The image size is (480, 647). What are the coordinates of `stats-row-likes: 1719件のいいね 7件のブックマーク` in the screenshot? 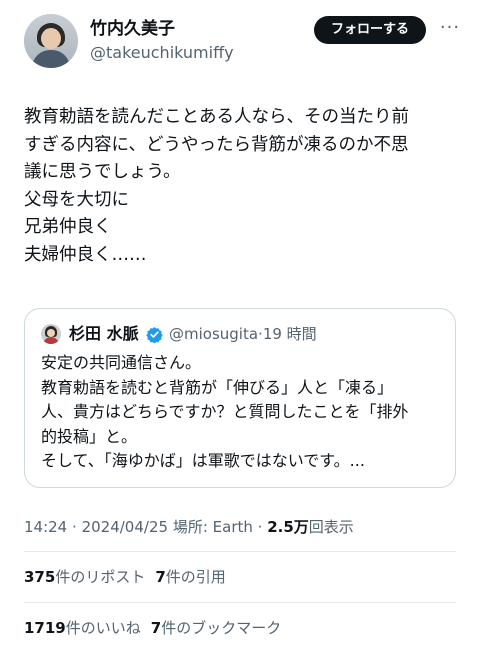 It's located at (152, 628).